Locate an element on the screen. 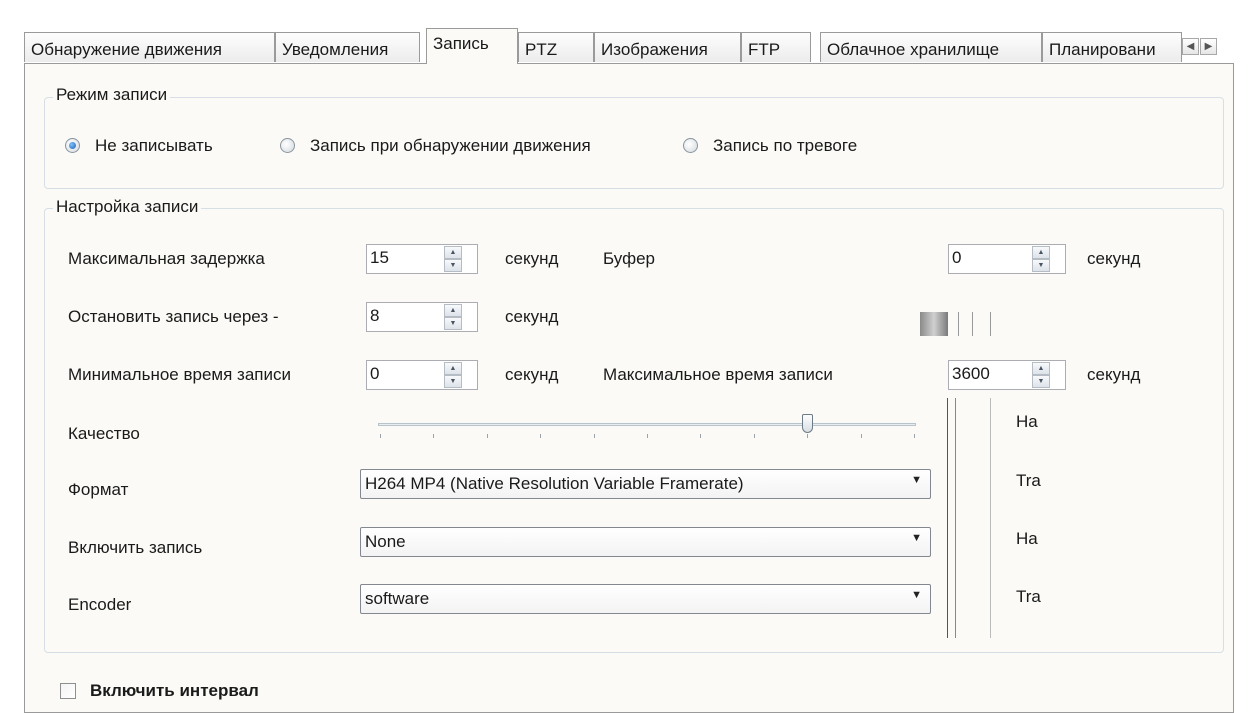 This screenshot has height=713, width=1250. tab-notifications: Уведомления is located at coordinates (347, 47).